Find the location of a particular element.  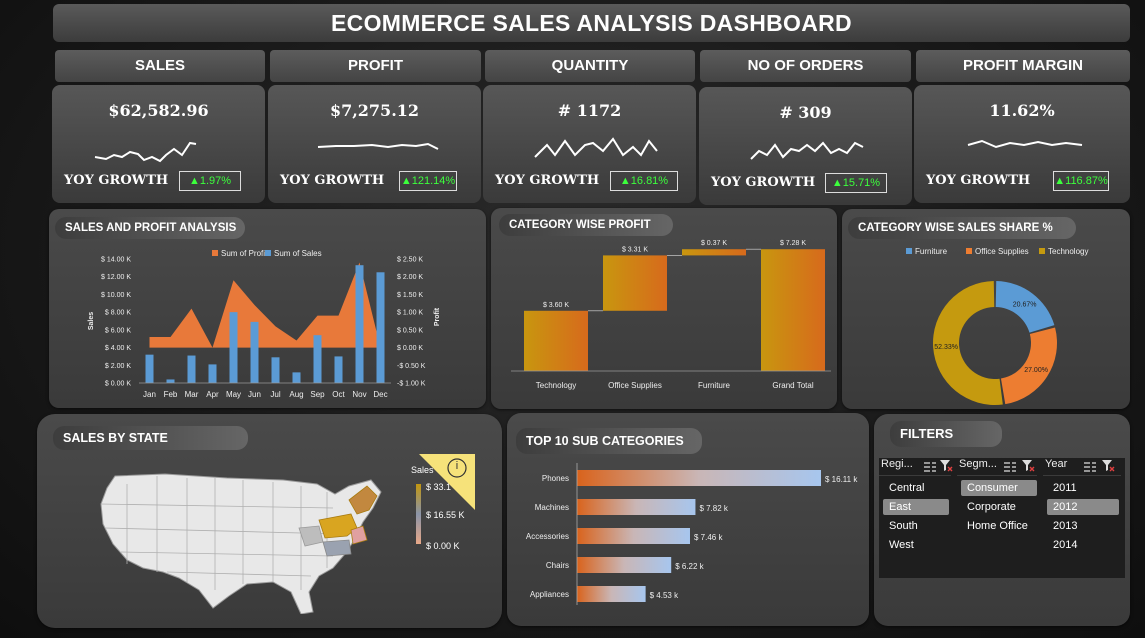

kpi-value: # 309 is located at coordinates (805, 112).